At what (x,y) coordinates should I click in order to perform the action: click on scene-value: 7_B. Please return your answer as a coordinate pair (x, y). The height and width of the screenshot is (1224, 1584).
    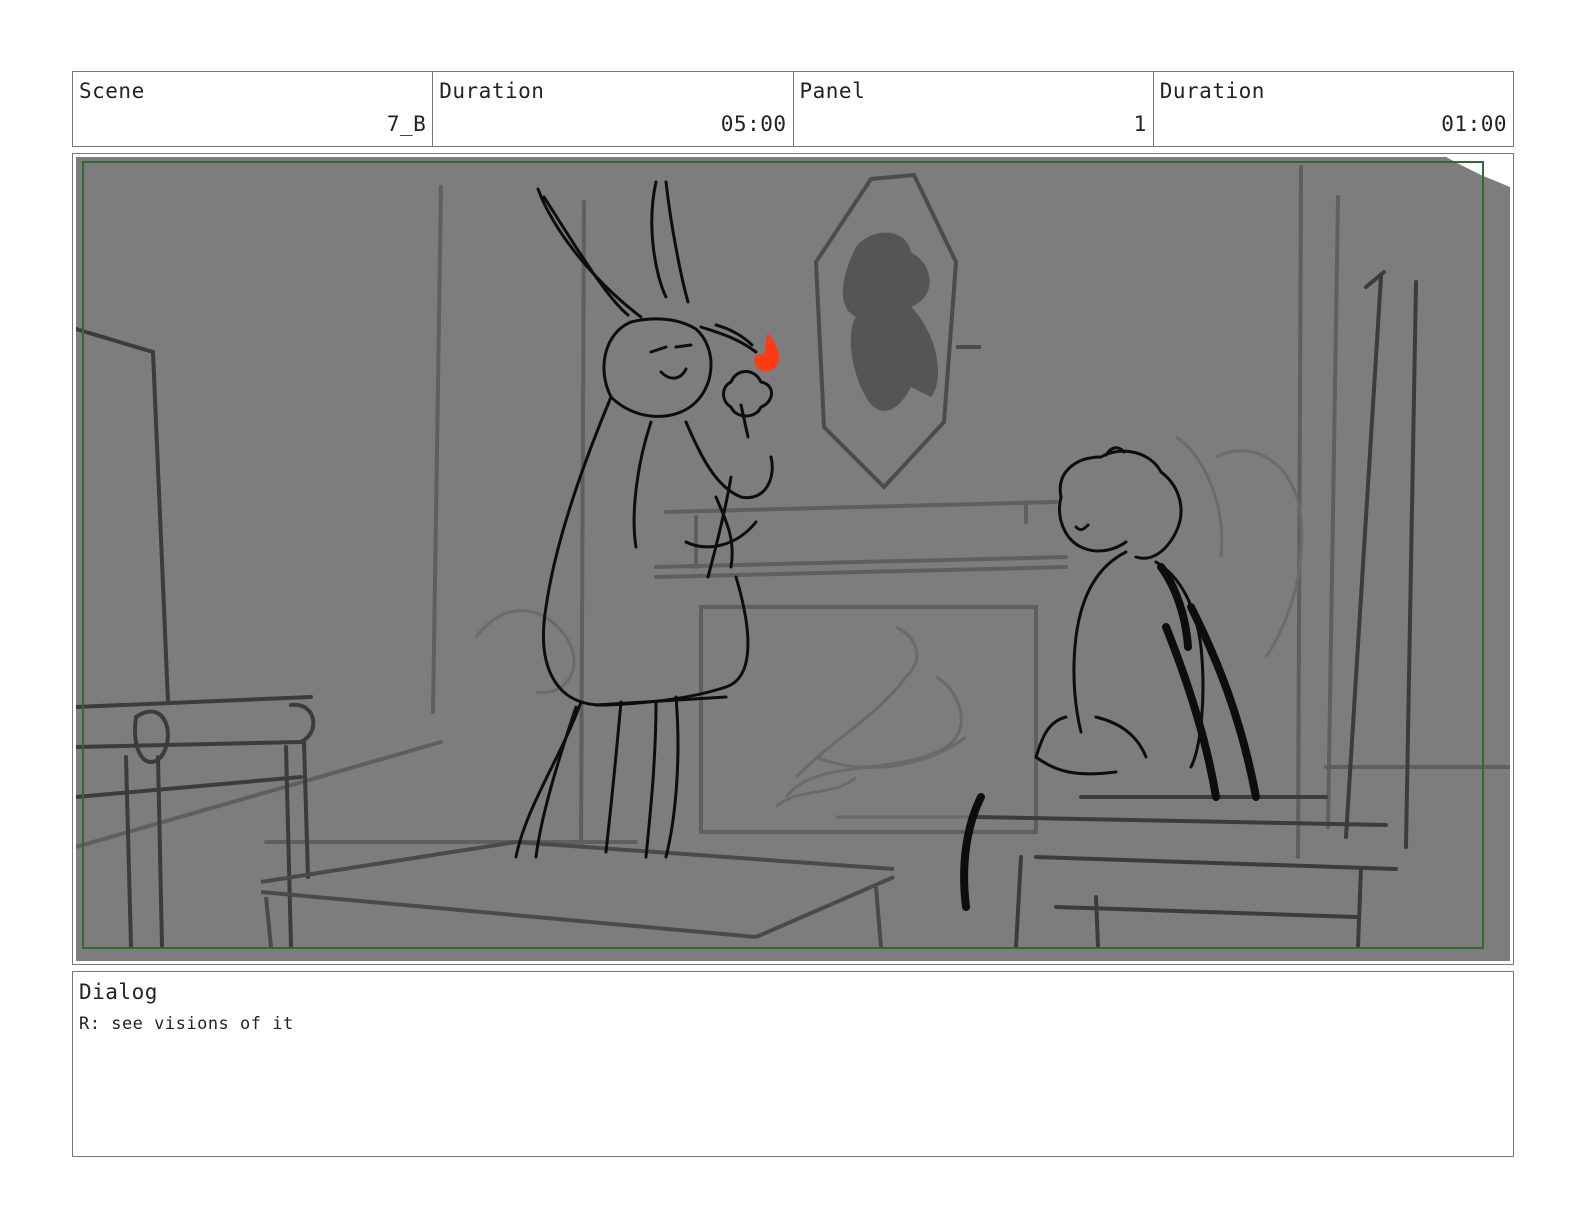
    Looking at the image, I should click on (406, 124).